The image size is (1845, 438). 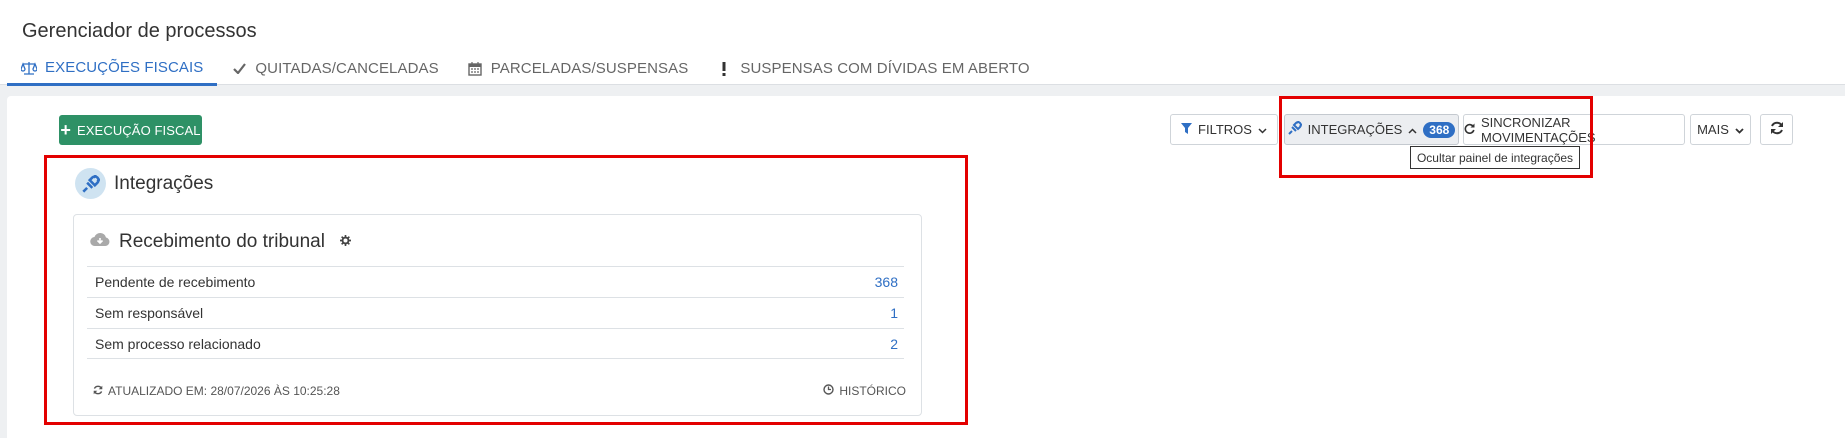 I want to click on calendar-icon, so click(x=475, y=69).